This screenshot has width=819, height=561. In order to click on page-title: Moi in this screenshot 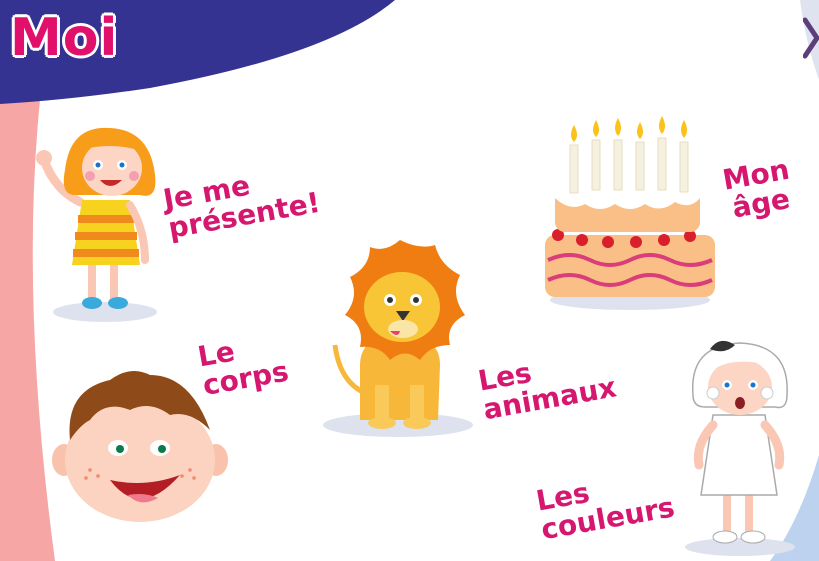, I will do `click(64, 38)`.